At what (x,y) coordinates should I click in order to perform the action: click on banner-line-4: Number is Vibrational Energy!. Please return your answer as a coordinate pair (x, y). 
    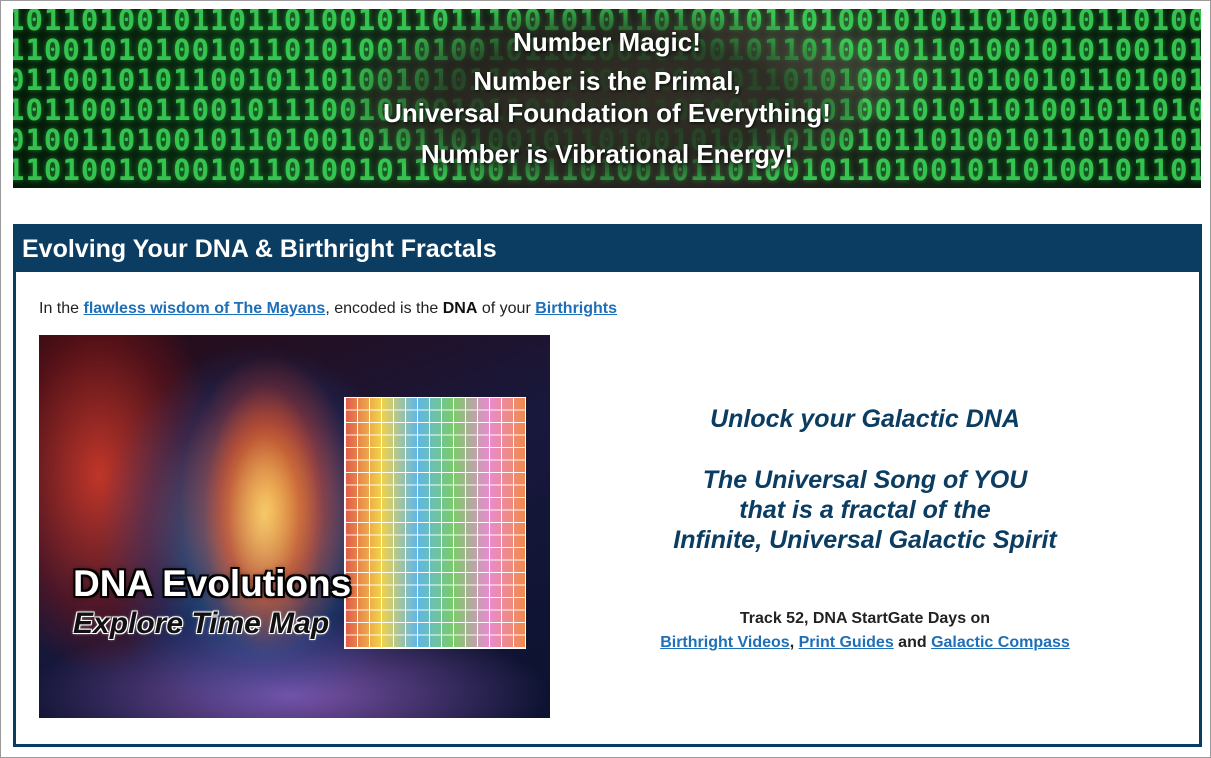
    Looking at the image, I should click on (607, 154).